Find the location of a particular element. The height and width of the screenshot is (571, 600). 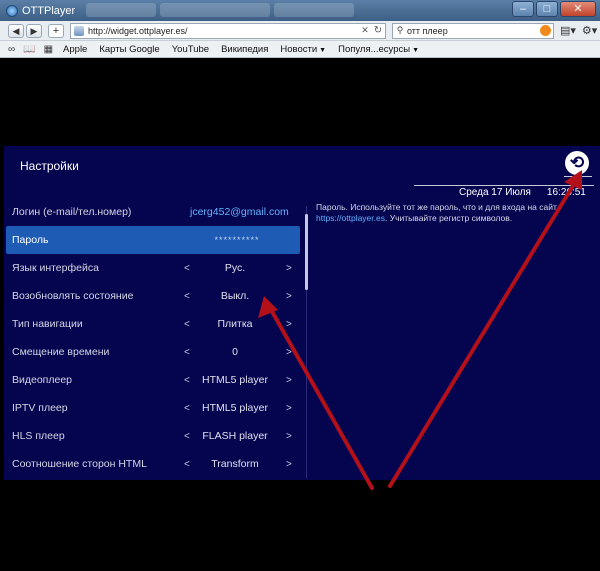

setting-row-video-player: Видеоплеер < HTML5 player > is located at coordinates (154, 380).